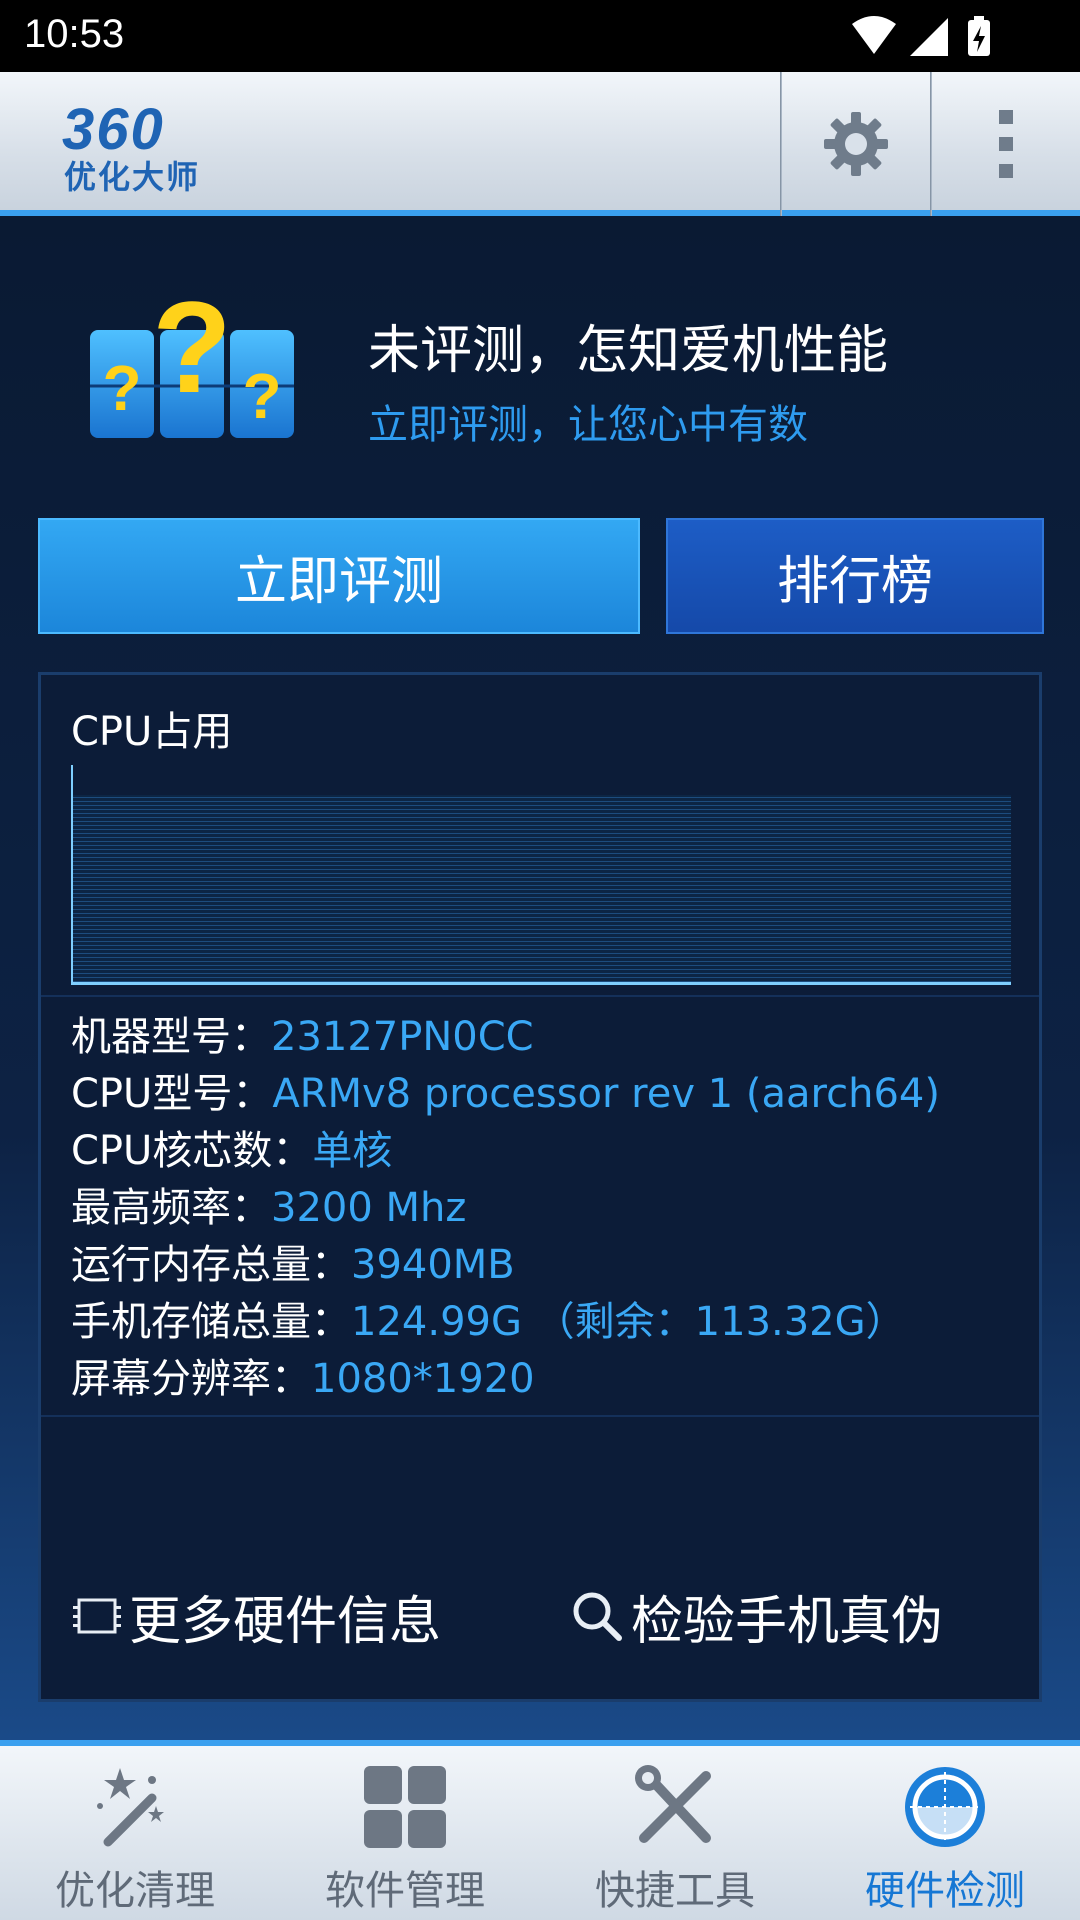 Image resolution: width=1080 pixels, height=1920 pixels. I want to click on gear-icon, so click(856, 144).